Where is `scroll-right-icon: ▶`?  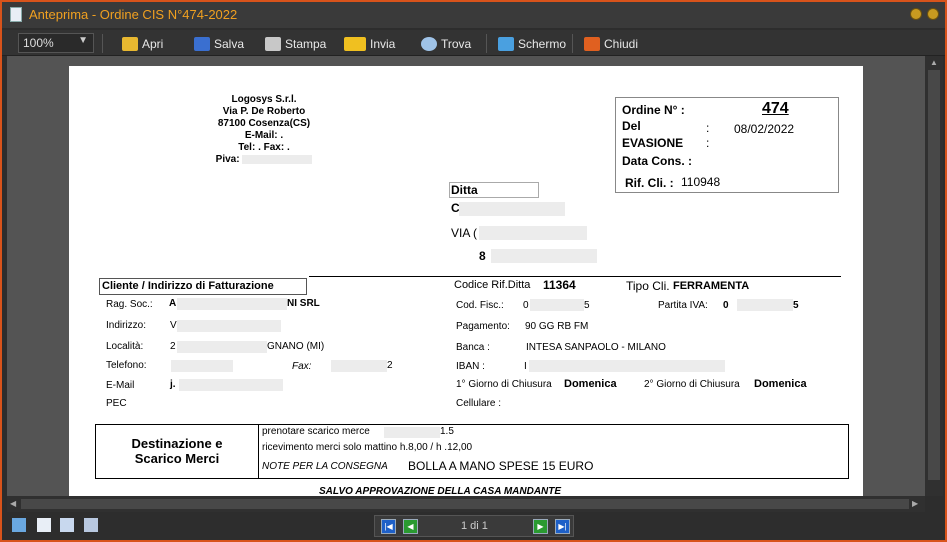 scroll-right-icon: ▶ is located at coordinates (915, 503).